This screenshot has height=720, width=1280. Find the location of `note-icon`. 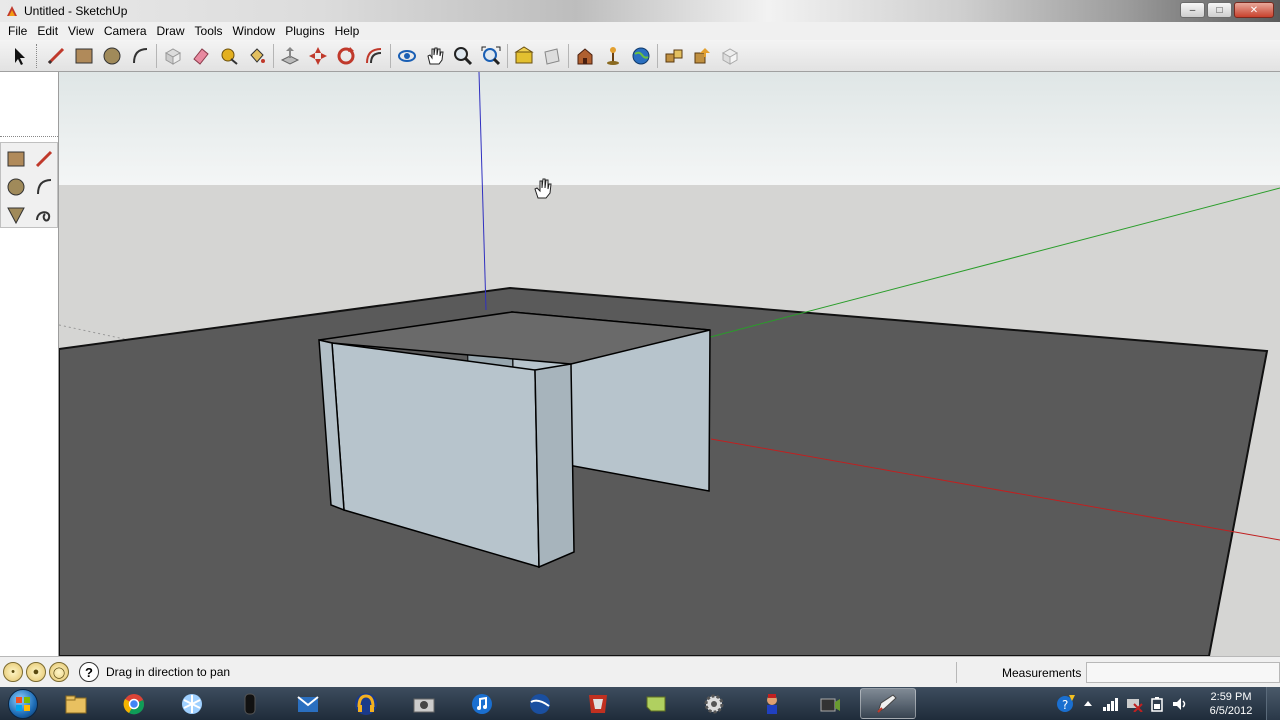

note-icon is located at coordinates (656, 703).